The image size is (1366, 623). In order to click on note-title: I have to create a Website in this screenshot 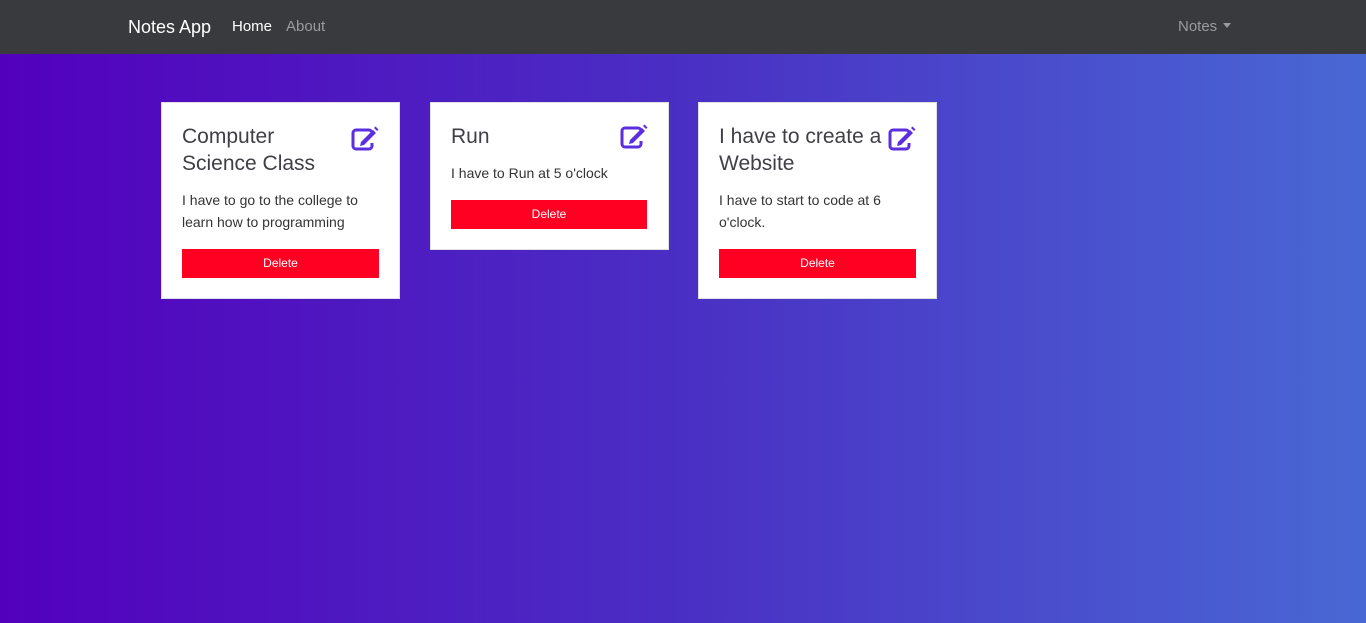, I will do `click(800, 150)`.